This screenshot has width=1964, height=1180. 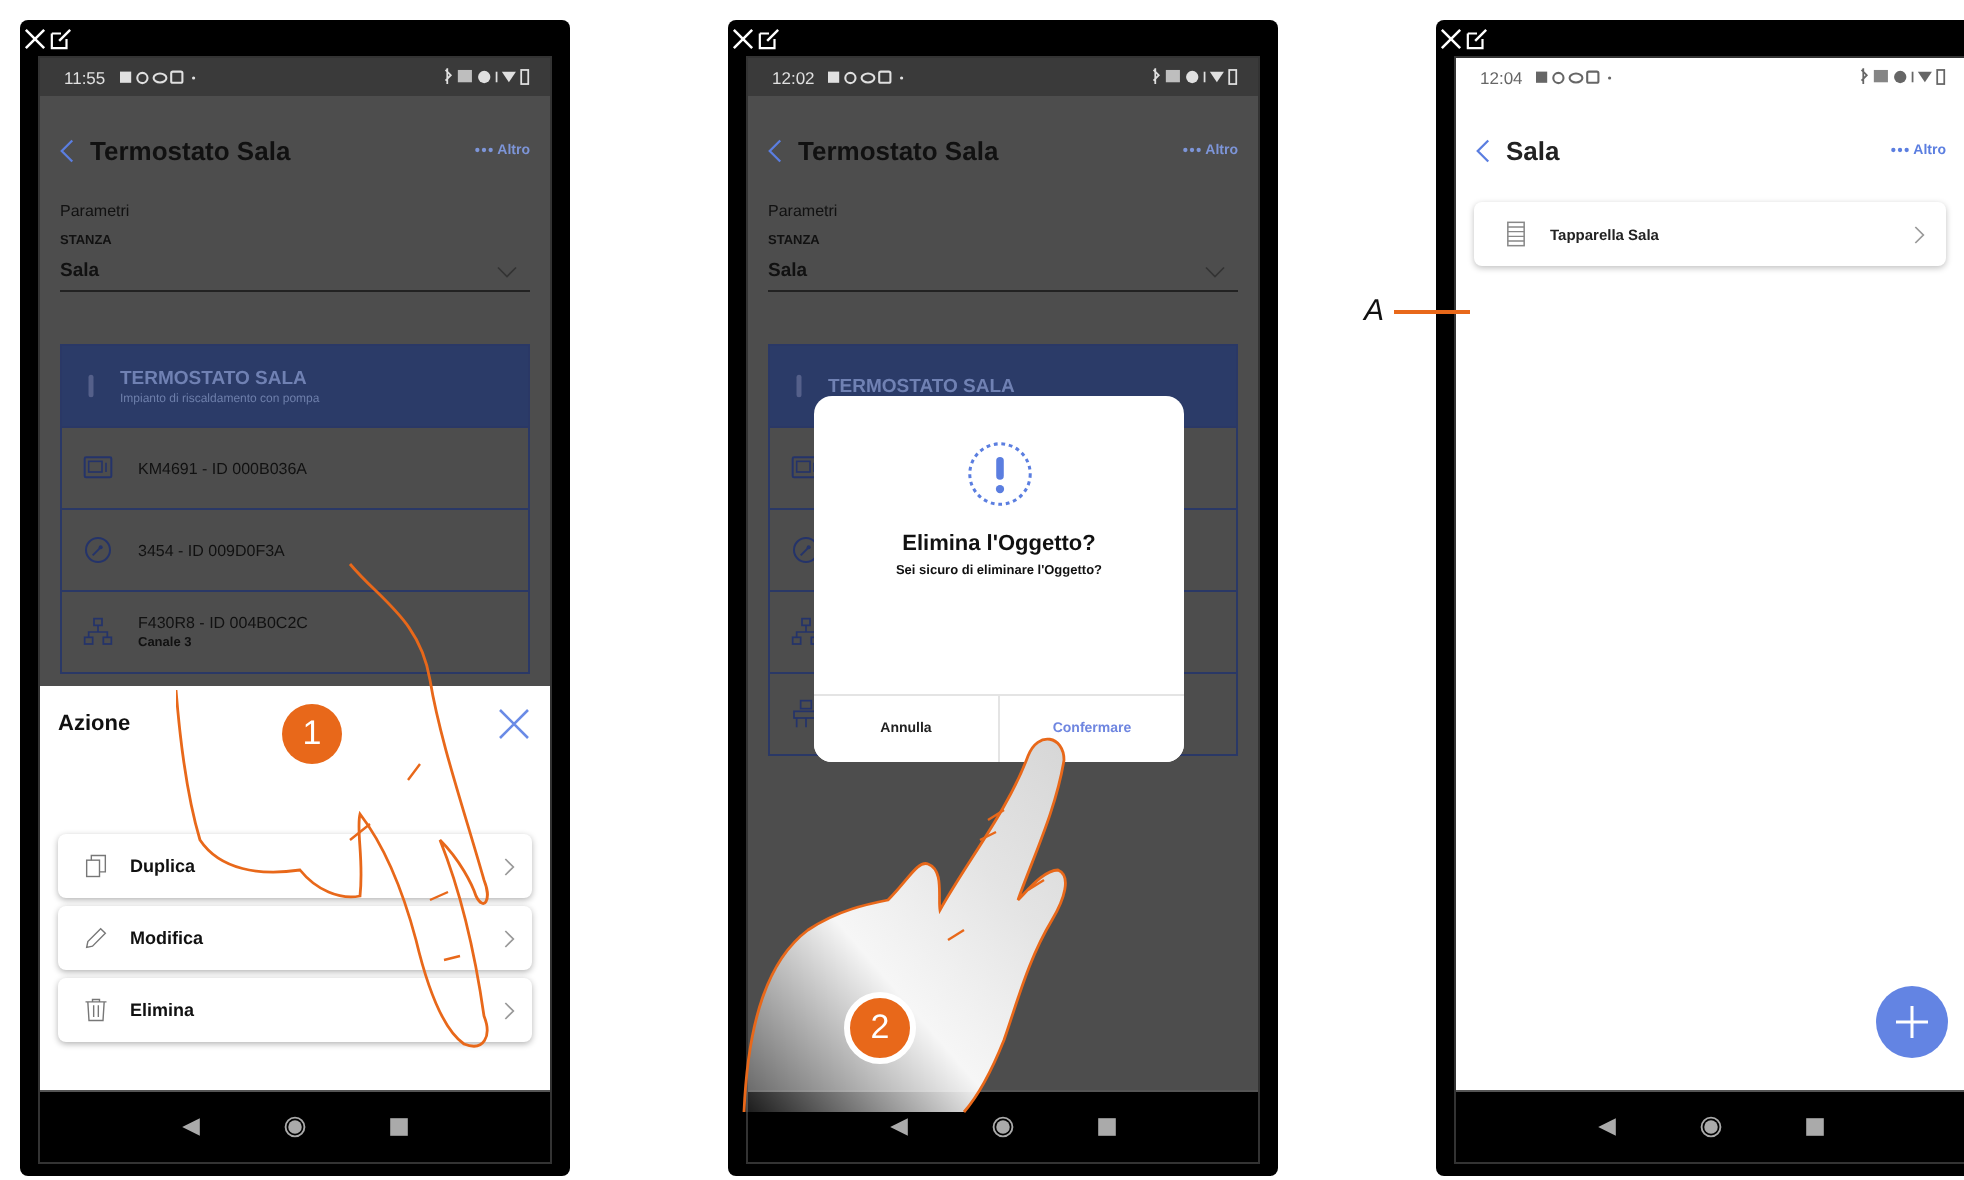 What do you see at coordinates (85, 77) in the screenshot?
I see `status-time: 11:55` at bounding box center [85, 77].